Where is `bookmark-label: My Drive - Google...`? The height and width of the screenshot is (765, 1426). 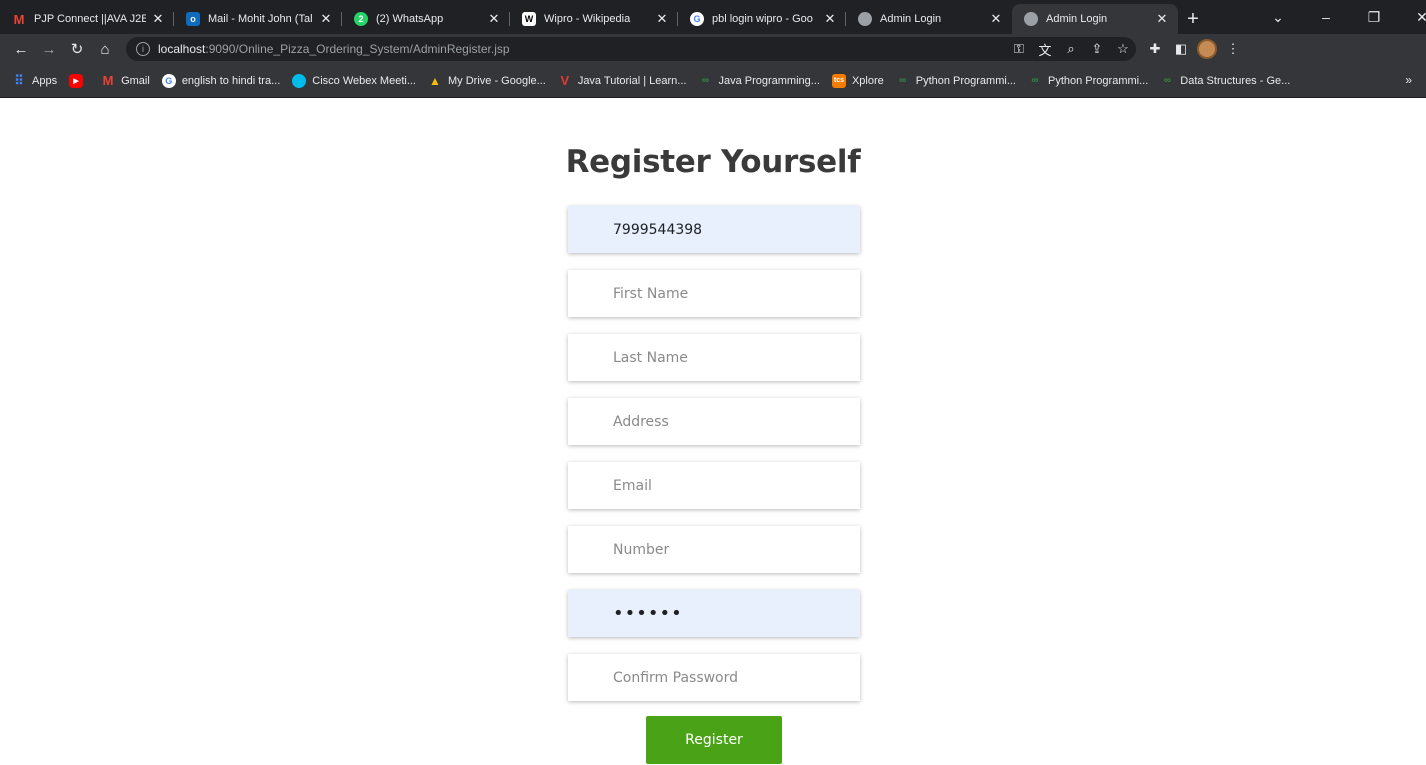
bookmark-label: My Drive - Google... is located at coordinates (497, 80).